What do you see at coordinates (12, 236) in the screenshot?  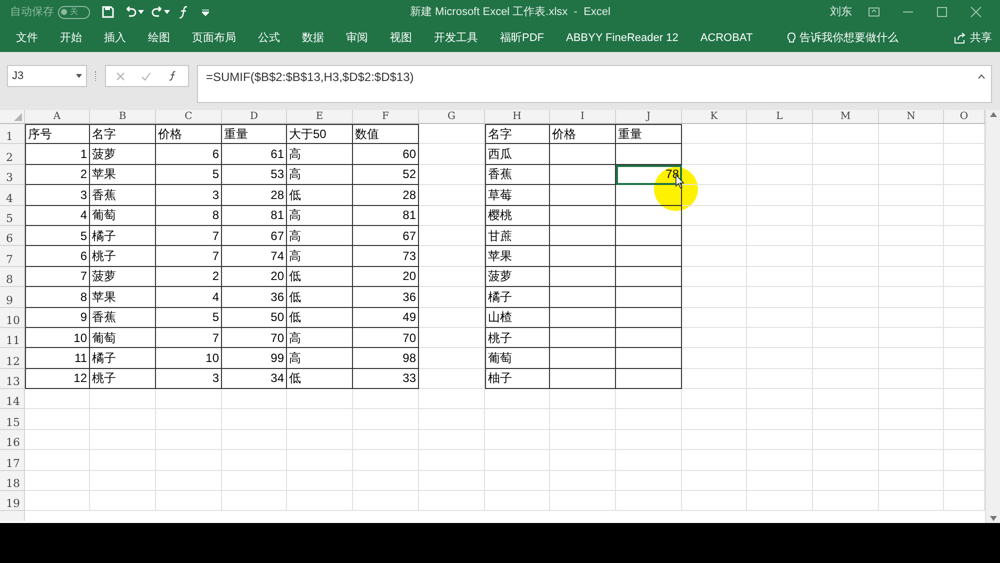 I see `row-header: 6` at bounding box center [12, 236].